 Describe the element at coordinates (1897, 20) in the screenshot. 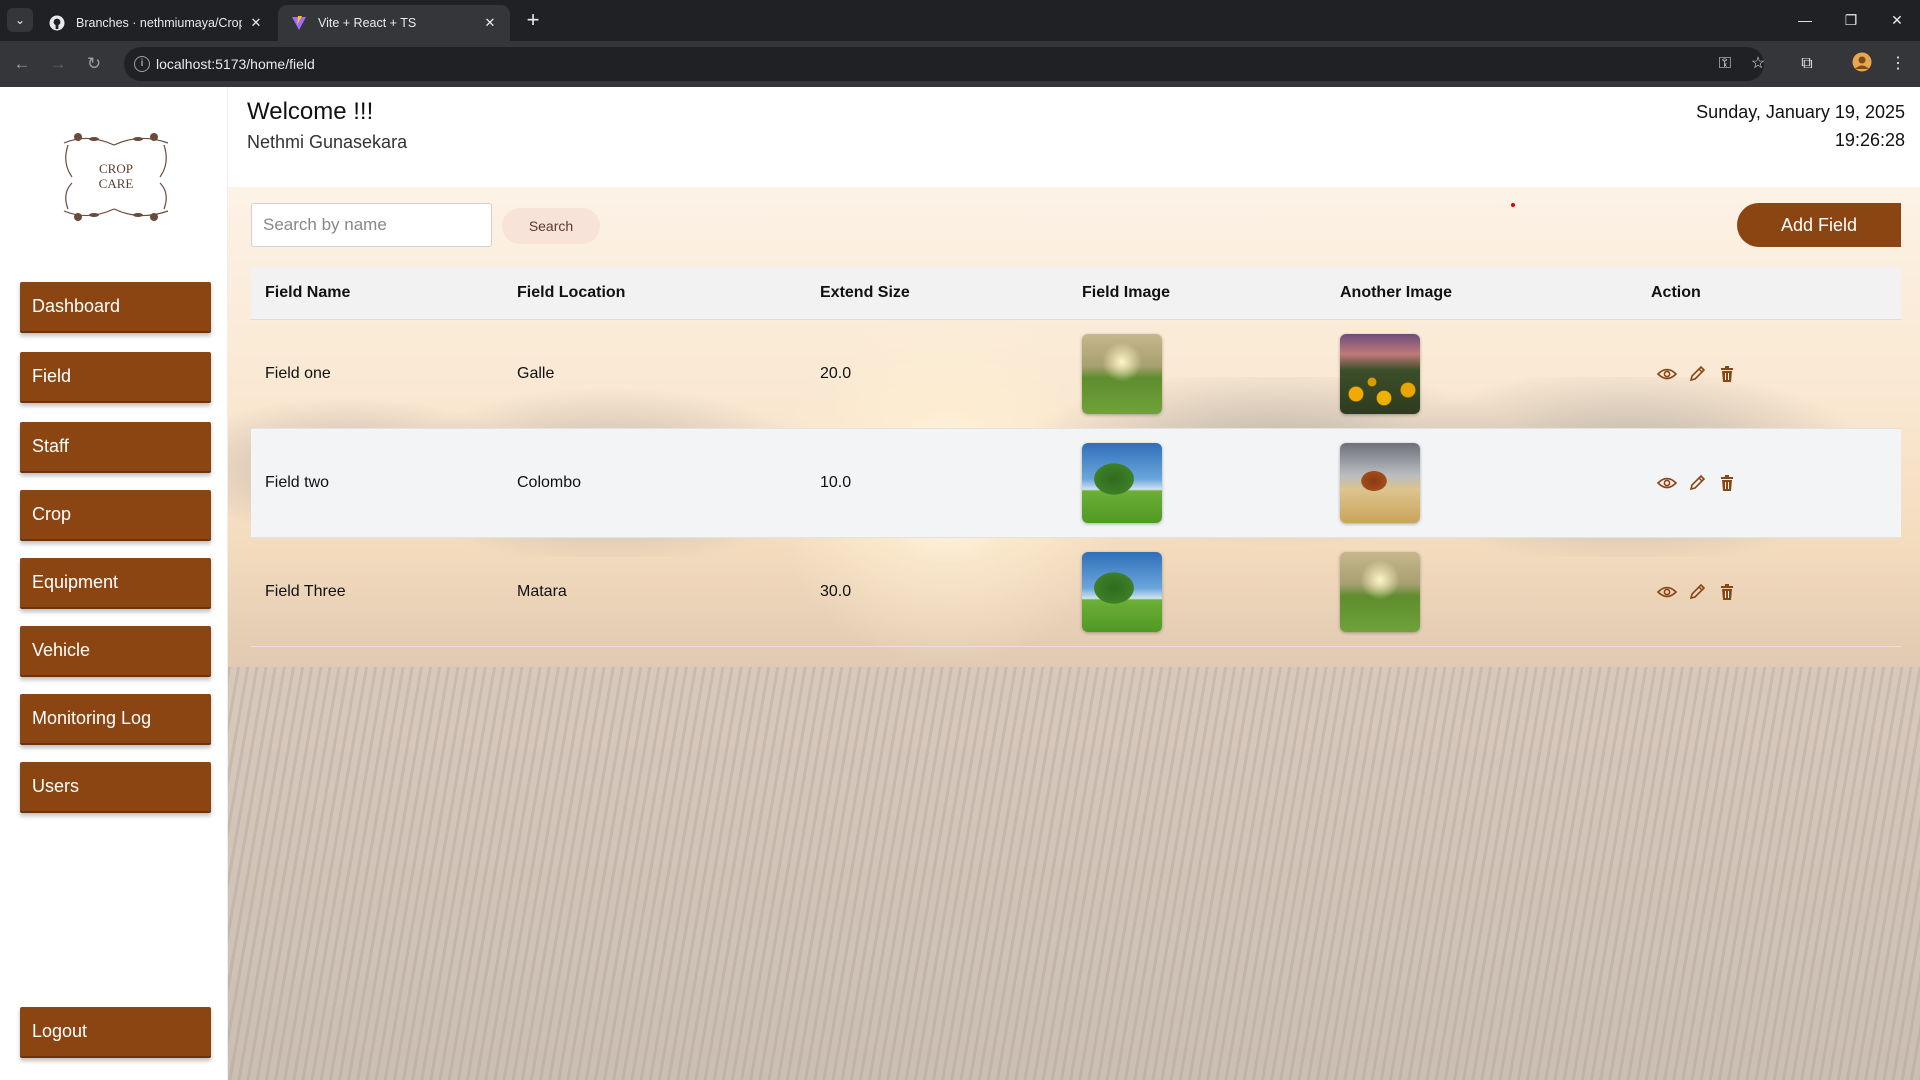

I see `close-window-icon: ✕` at that location.